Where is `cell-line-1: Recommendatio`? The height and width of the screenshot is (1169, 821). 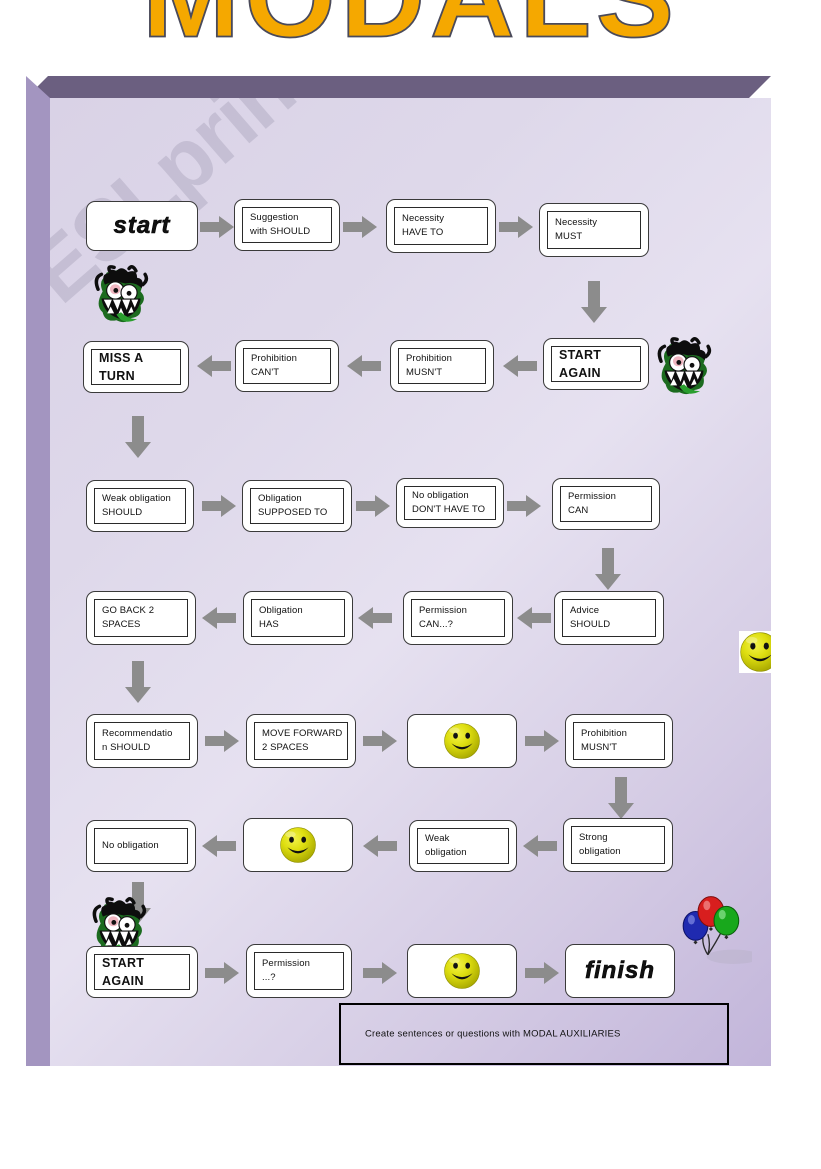 cell-line-1: Recommendatio is located at coordinates (137, 734).